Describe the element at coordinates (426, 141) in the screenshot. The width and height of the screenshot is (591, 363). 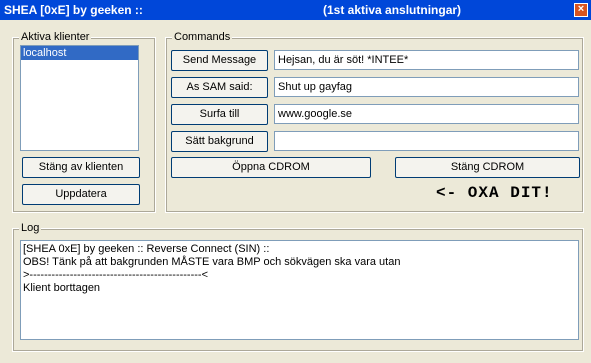
I see `wallpaper-path-input` at that location.